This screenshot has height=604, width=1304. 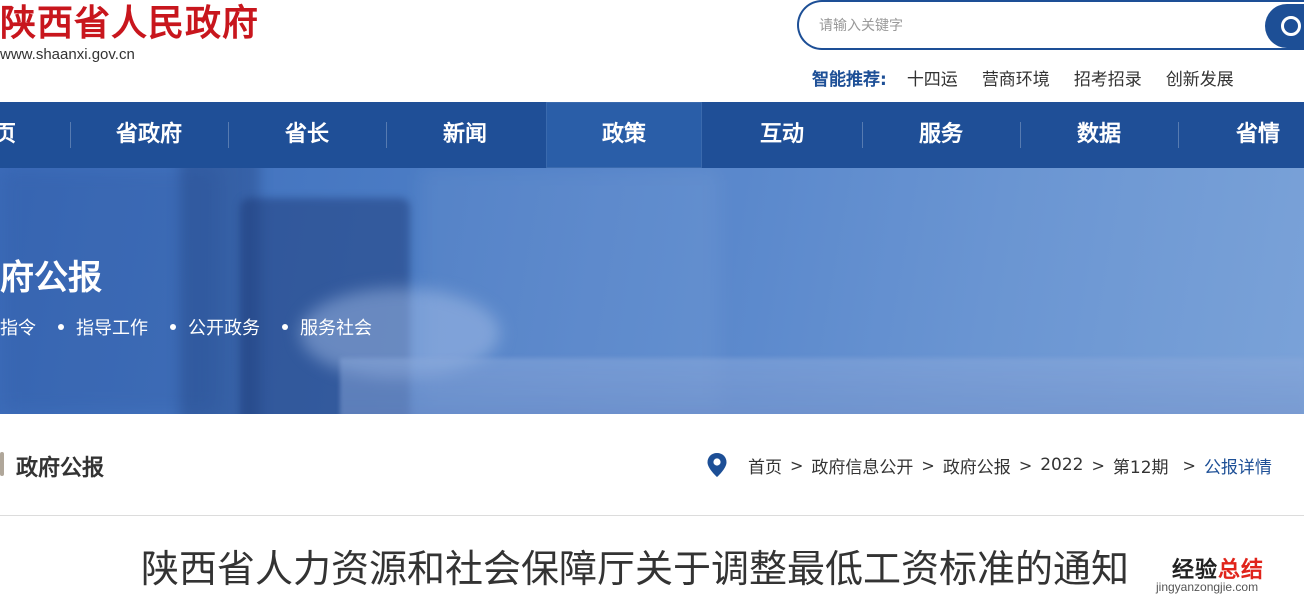 What do you see at coordinates (1241, 135) in the screenshot?
I see `nav-item-province-info: 省情` at bounding box center [1241, 135].